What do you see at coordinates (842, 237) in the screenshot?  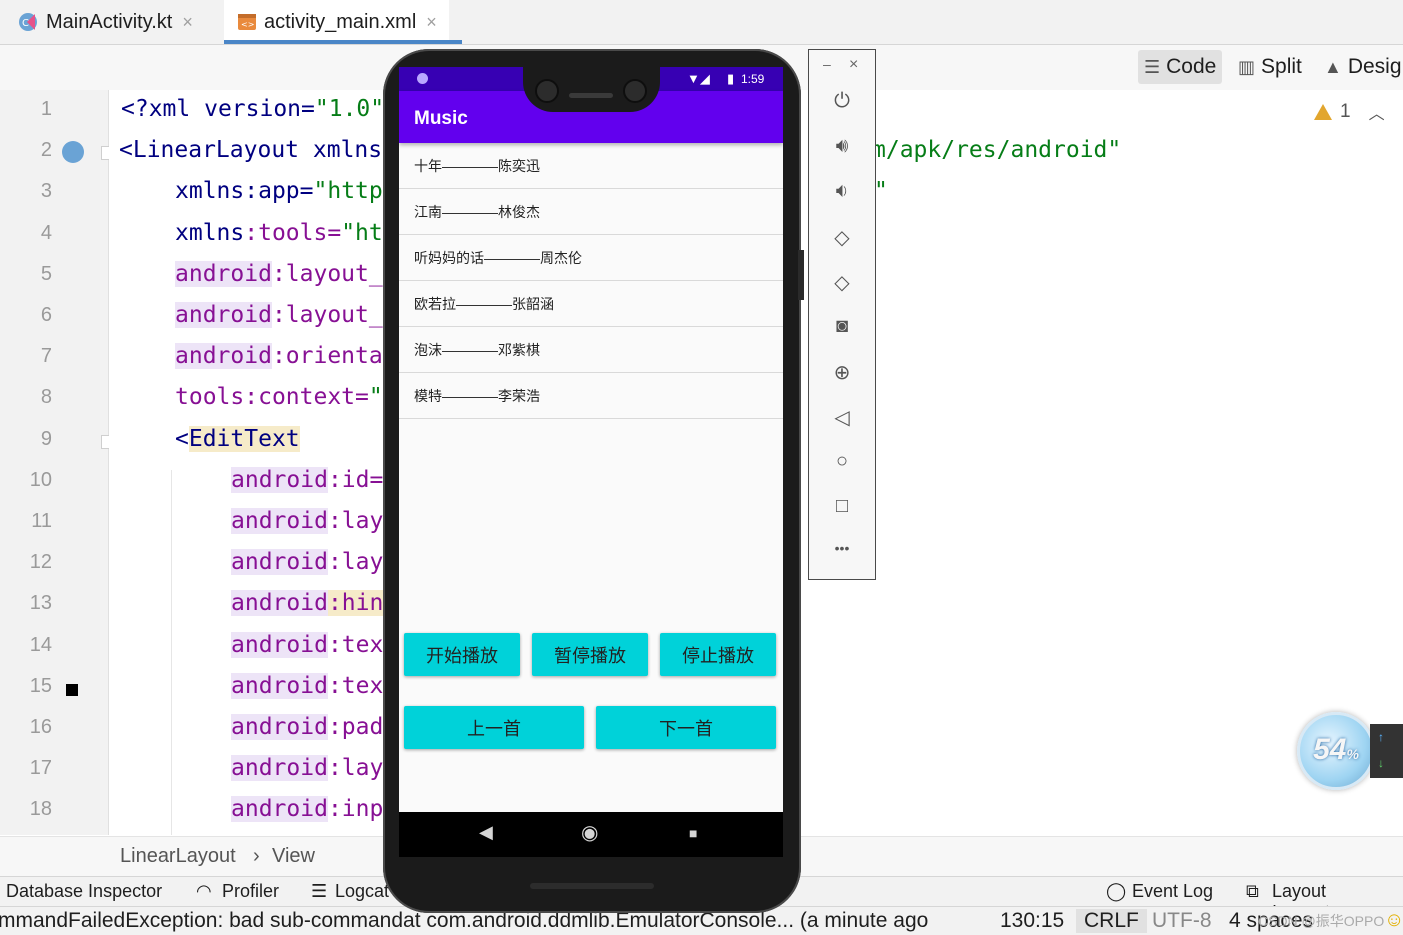 I see `rotate-left-icon: ◇` at bounding box center [842, 237].